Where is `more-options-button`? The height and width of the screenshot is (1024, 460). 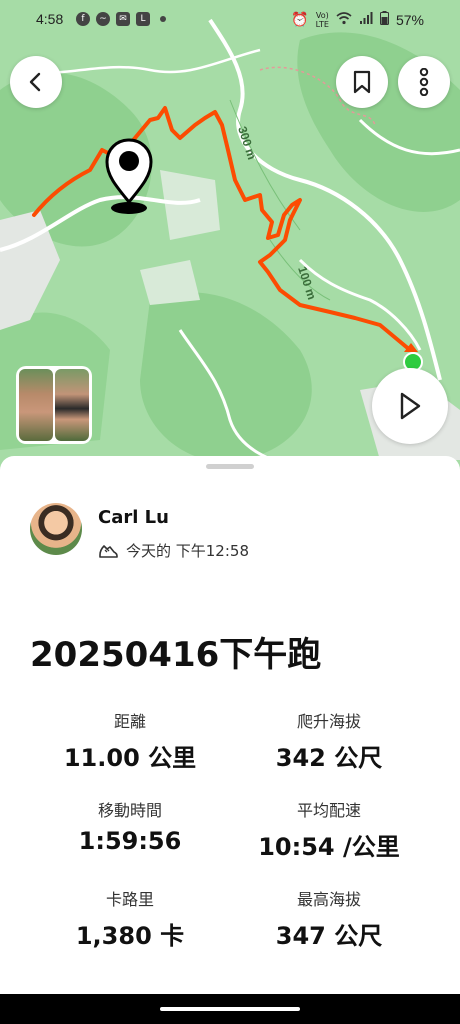 more-options-button is located at coordinates (424, 82).